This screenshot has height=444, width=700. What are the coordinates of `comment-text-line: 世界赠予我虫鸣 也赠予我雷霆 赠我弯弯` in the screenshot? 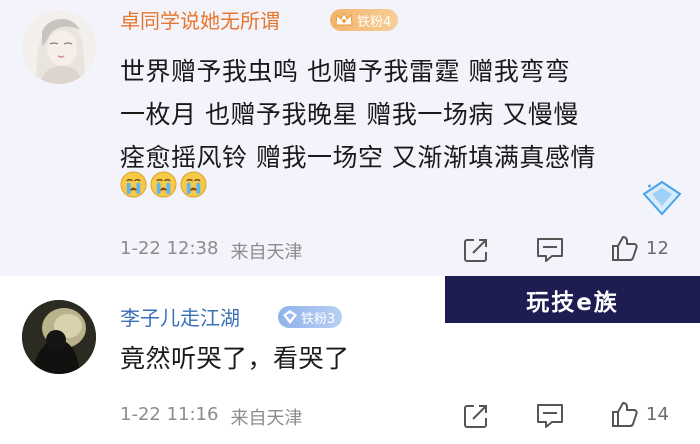 It's located at (345, 71).